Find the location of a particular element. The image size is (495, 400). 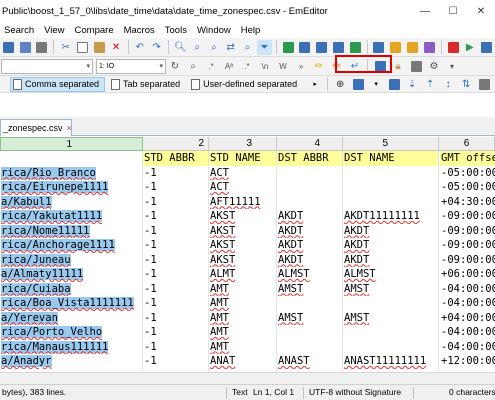

grid-cell: rica/Cuiaba is located at coordinates (71, 289).